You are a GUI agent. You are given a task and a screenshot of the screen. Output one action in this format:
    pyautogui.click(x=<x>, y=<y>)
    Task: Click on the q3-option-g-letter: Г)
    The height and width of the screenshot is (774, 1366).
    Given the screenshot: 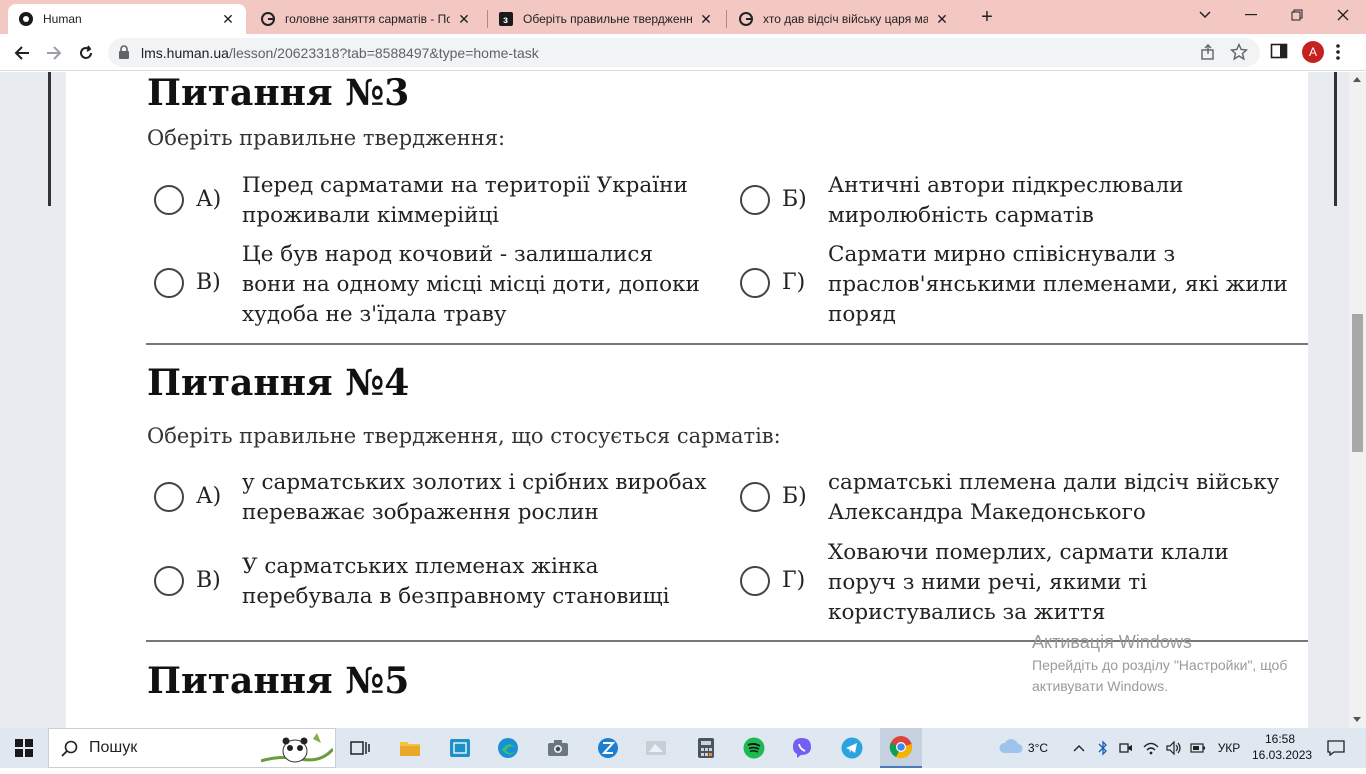 What is the action you would take?
    pyautogui.click(x=794, y=282)
    